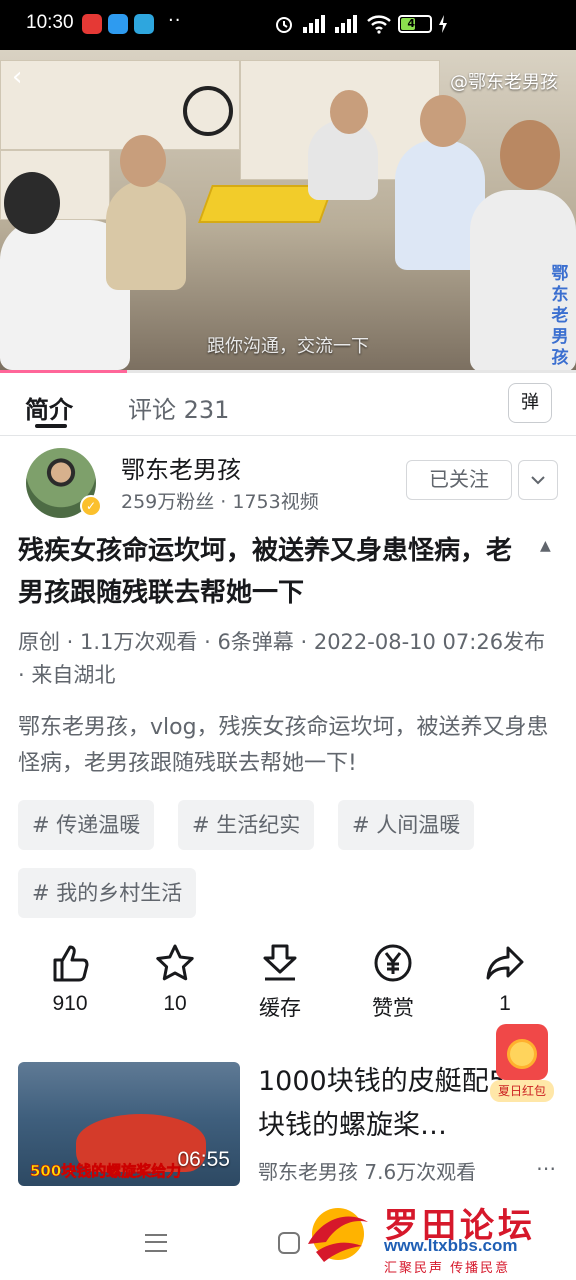 The width and height of the screenshot is (576, 1280). What do you see at coordinates (280, 982) in the screenshot?
I see `cache-button: 缓存` at bounding box center [280, 982].